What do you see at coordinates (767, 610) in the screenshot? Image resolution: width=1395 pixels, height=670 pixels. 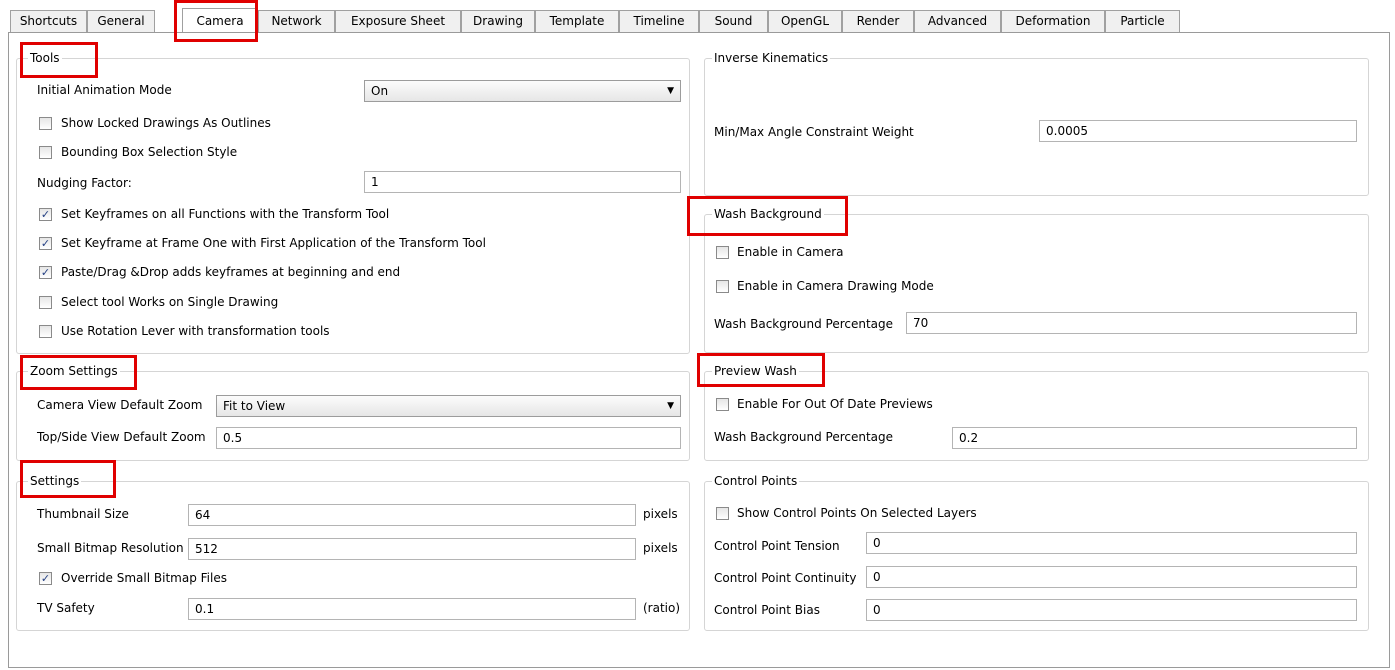 I see `control-point-bias-label: Control Point Bias` at bounding box center [767, 610].